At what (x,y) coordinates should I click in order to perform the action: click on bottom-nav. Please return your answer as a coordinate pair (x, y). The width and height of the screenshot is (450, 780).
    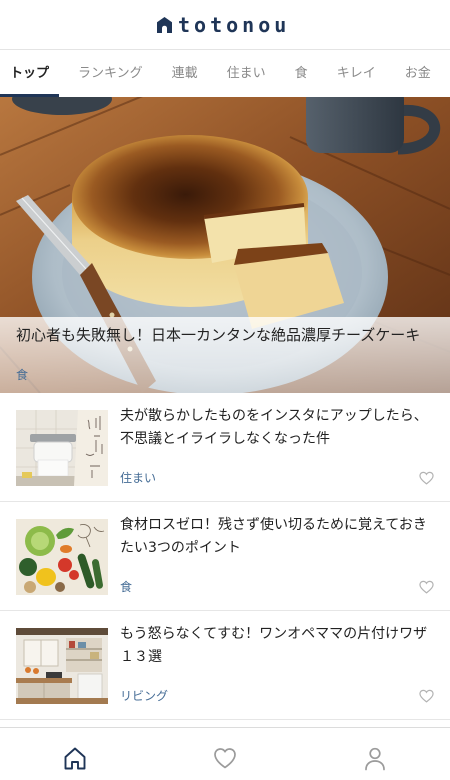
    Looking at the image, I should click on (225, 753).